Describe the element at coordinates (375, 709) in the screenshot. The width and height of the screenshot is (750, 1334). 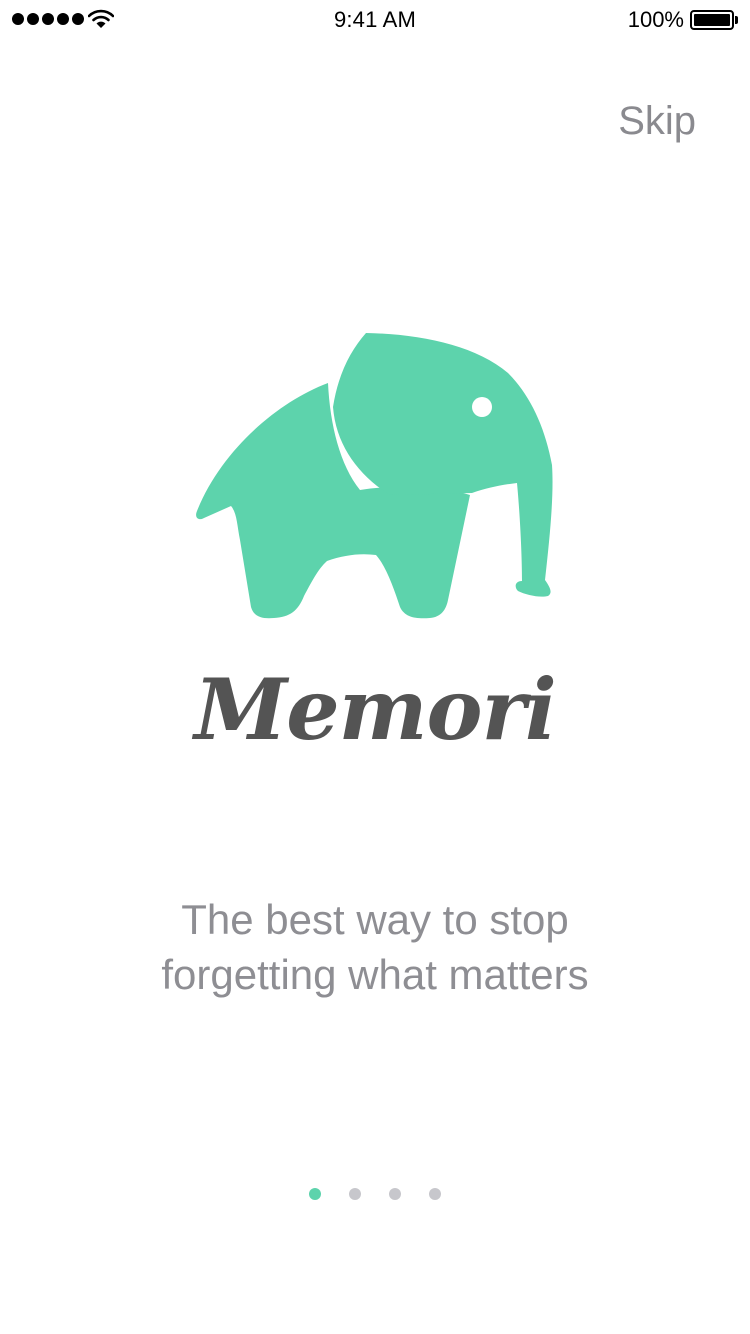
I see `app-wordmark: Memori` at that location.